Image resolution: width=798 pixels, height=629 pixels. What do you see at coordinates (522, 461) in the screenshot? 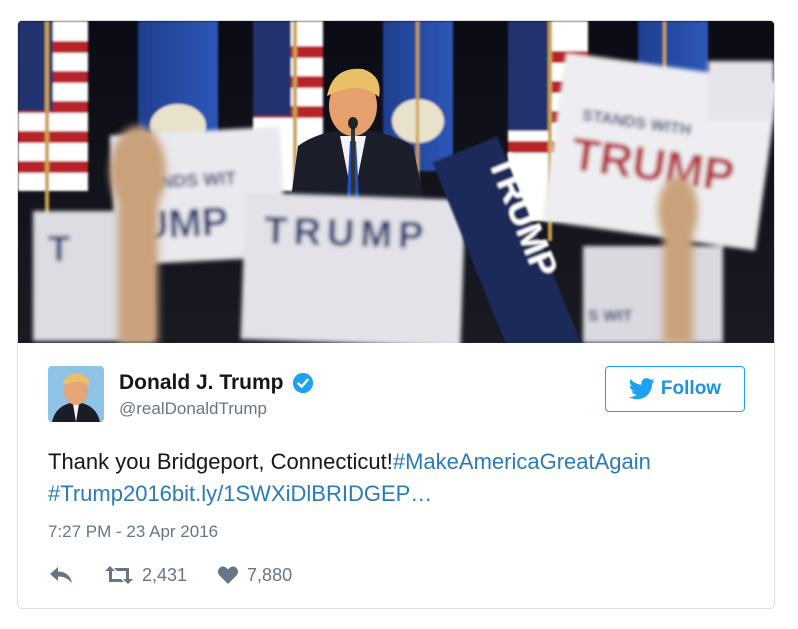
I see `hashtag-link: #MakeAmericaGreatAgain` at bounding box center [522, 461].